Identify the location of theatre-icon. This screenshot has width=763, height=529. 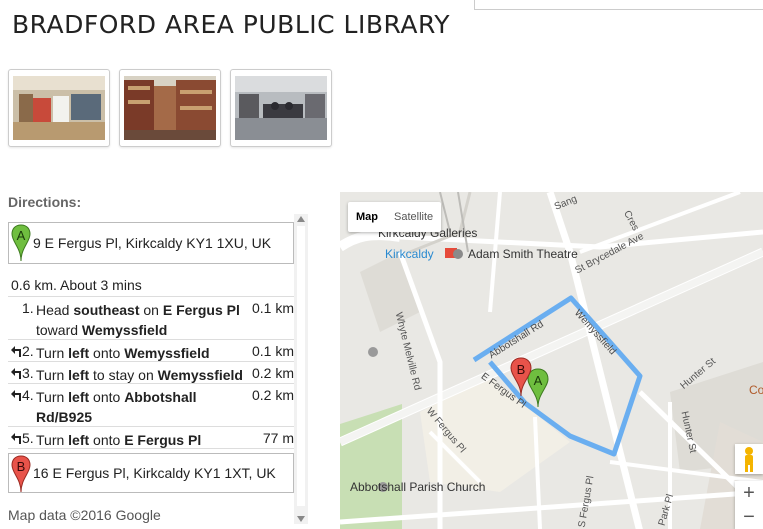
(458, 254).